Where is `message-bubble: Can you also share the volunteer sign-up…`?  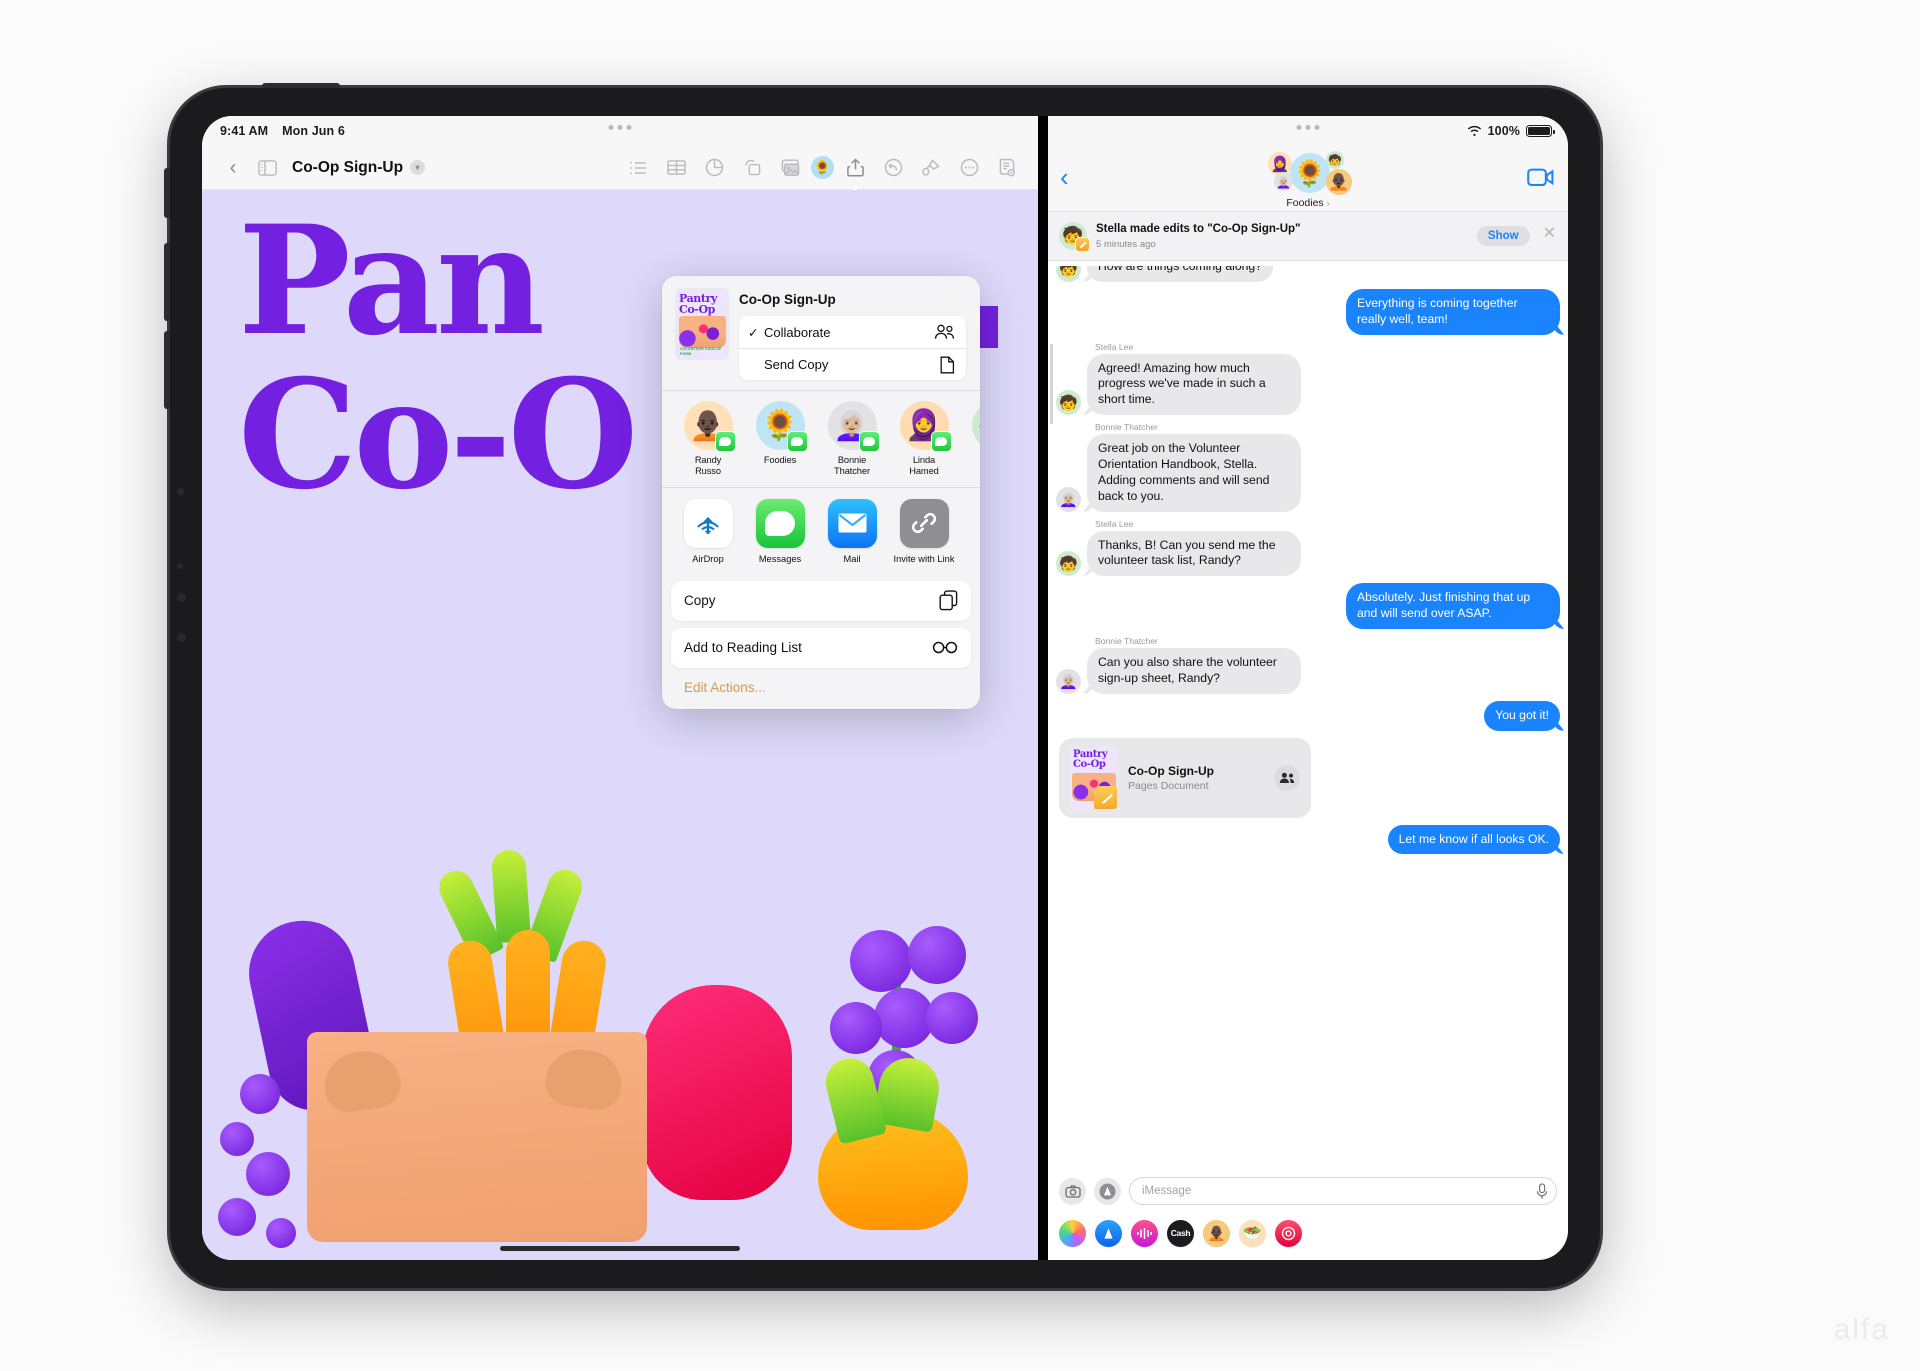 message-bubble: Can you also share the volunteer sign-up… is located at coordinates (1194, 671).